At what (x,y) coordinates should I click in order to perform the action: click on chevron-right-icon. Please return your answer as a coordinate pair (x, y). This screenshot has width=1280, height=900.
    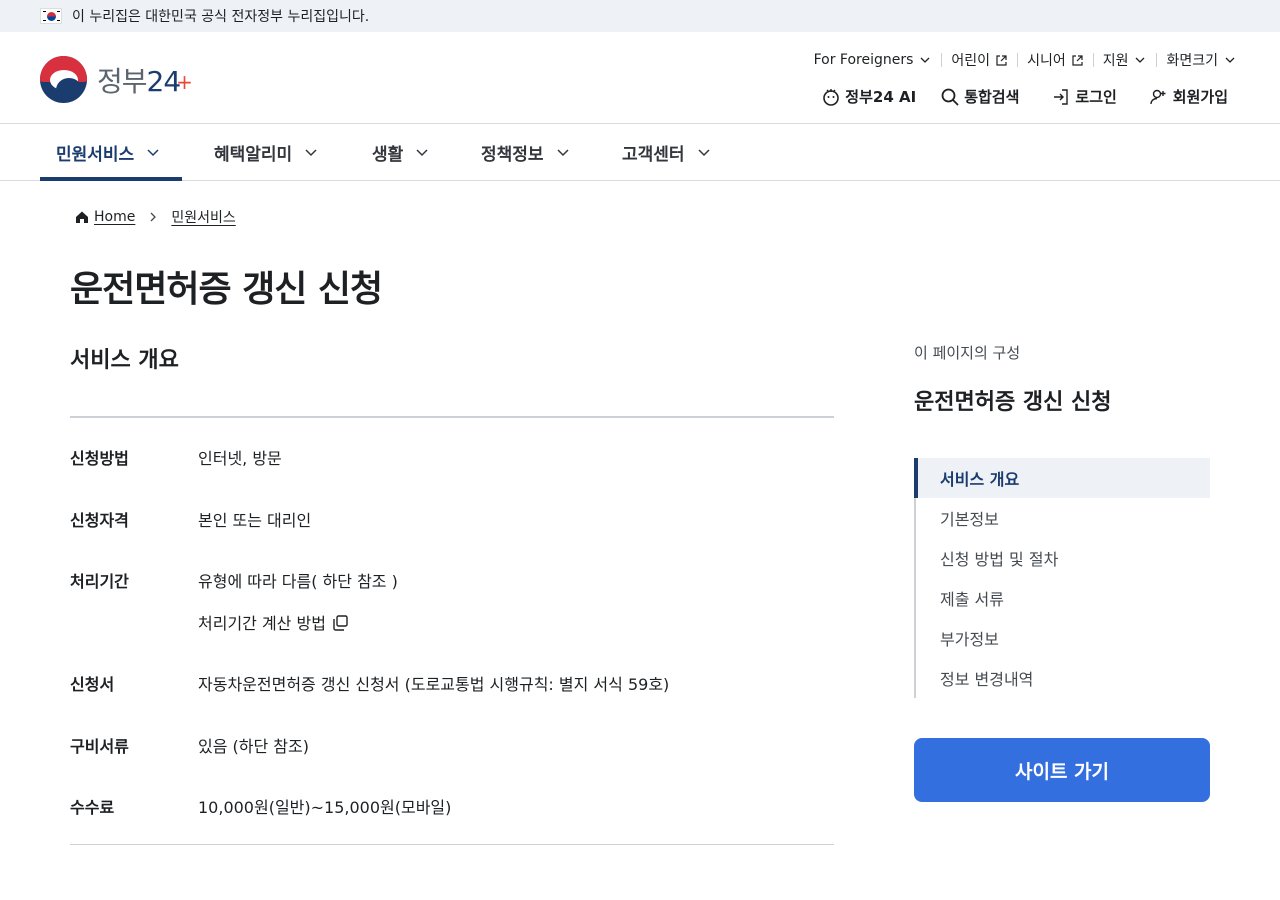
    Looking at the image, I should click on (153, 217).